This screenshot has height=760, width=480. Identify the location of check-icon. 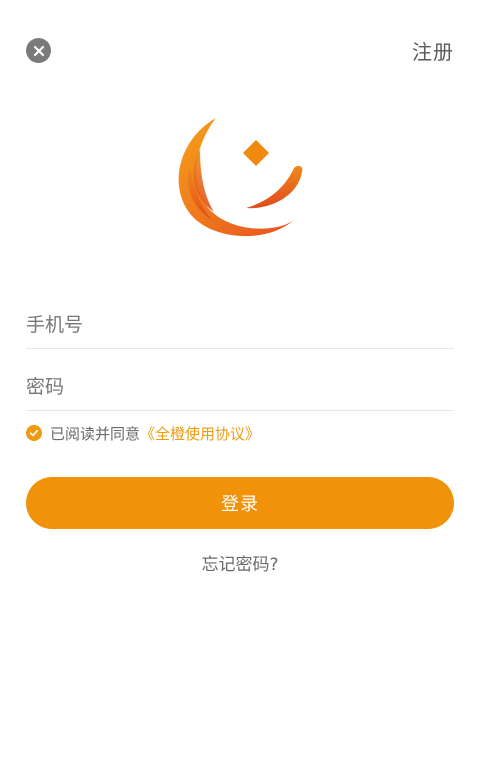
(34, 433).